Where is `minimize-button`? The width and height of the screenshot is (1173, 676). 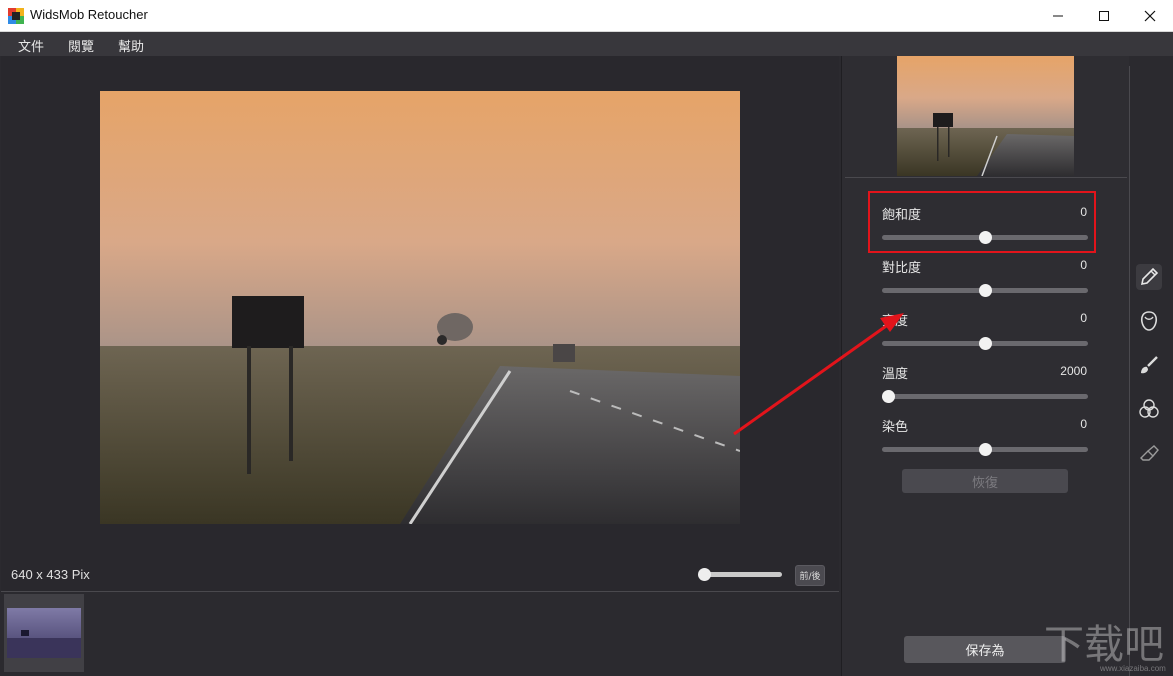 minimize-button is located at coordinates (1058, 15).